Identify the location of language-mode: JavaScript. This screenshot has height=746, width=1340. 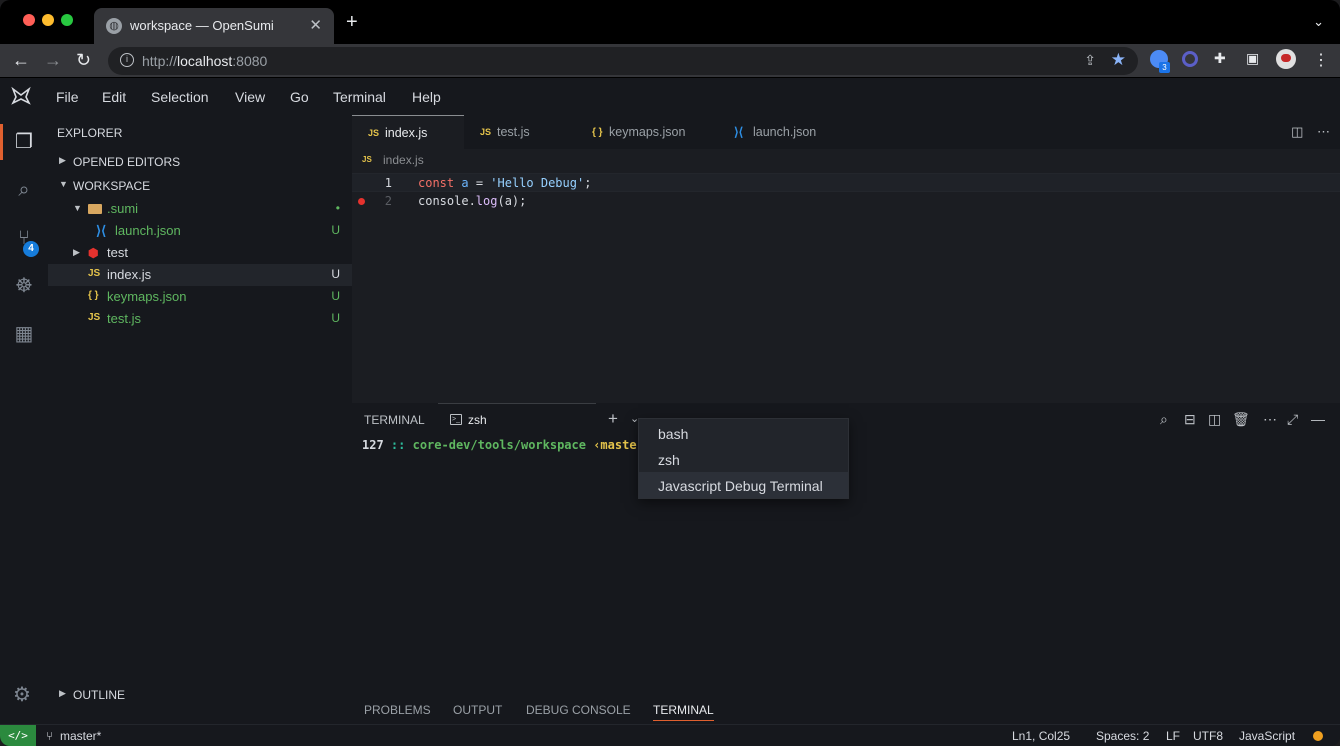
(1267, 736).